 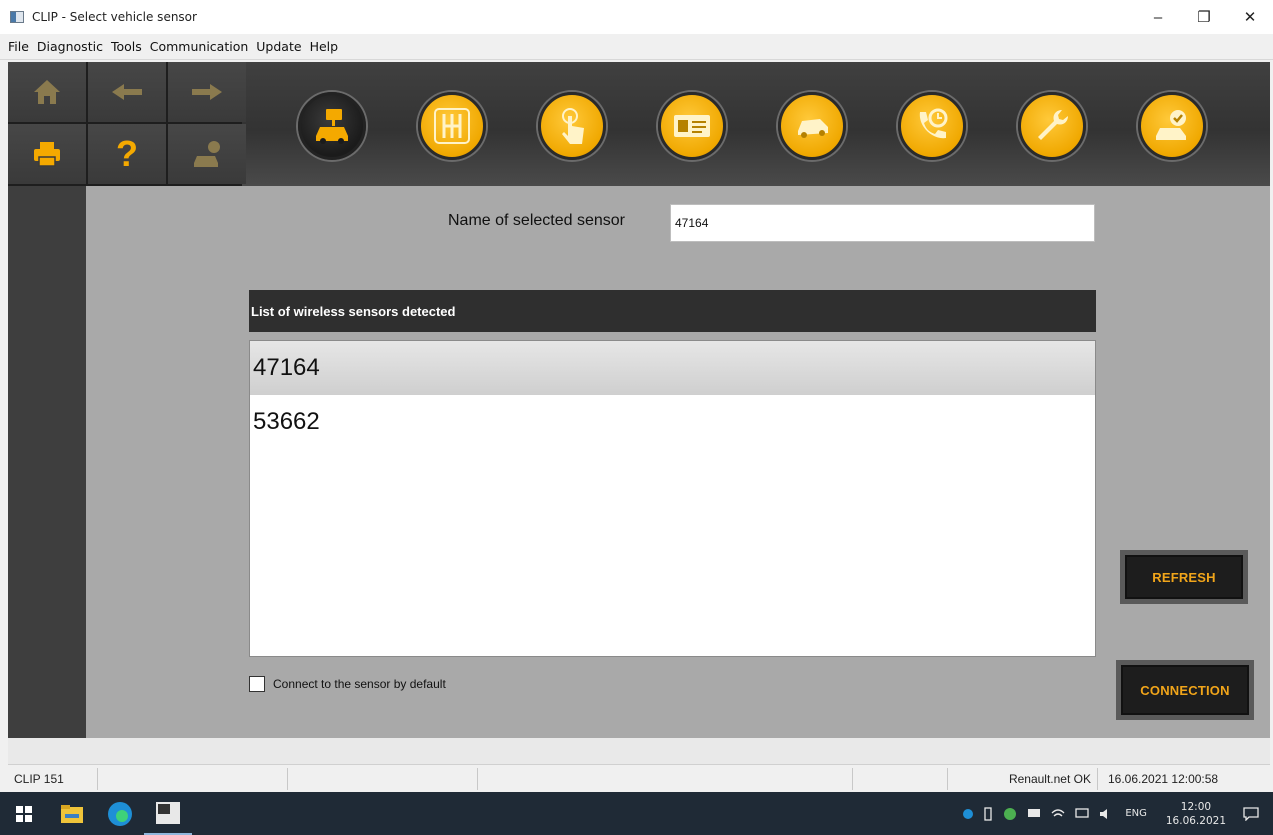 I want to click on taskbar: ENG 12:00 16.06.2021, so click(x=636, y=813).